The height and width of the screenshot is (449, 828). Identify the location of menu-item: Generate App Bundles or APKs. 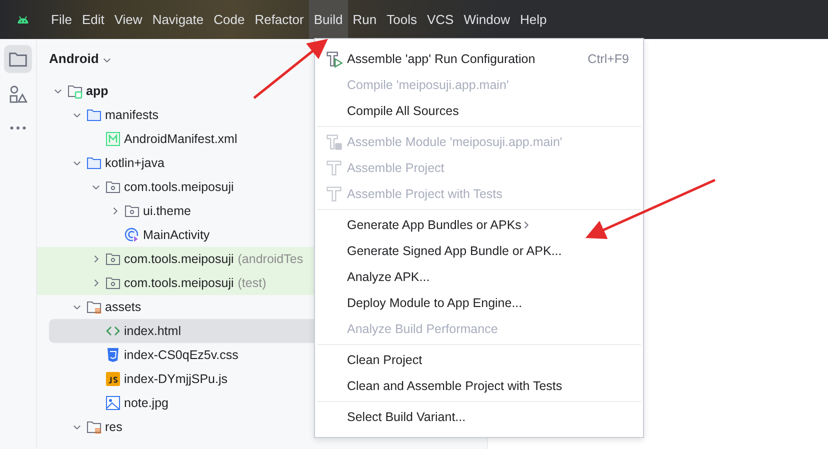
(479, 225).